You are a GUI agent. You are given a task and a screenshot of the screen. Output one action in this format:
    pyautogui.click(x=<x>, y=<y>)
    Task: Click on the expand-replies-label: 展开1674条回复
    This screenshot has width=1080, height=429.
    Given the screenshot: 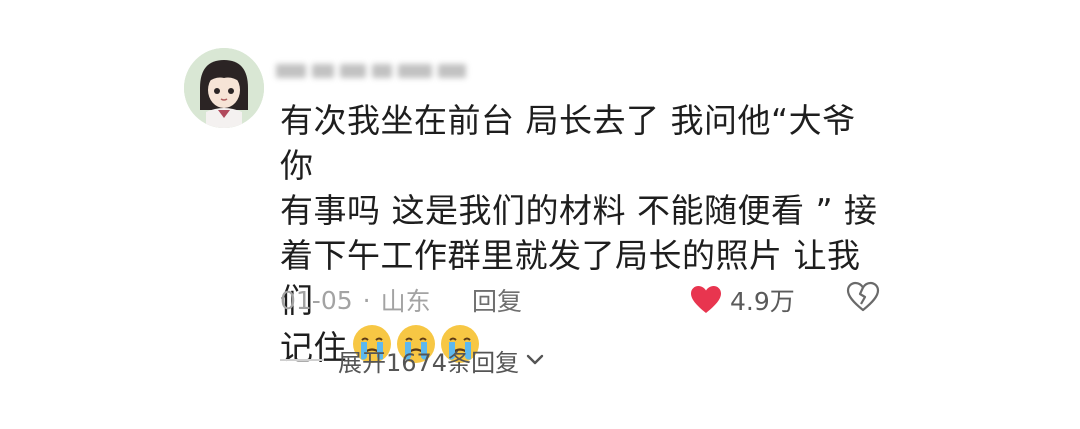 What is the action you would take?
    pyautogui.click(x=429, y=362)
    